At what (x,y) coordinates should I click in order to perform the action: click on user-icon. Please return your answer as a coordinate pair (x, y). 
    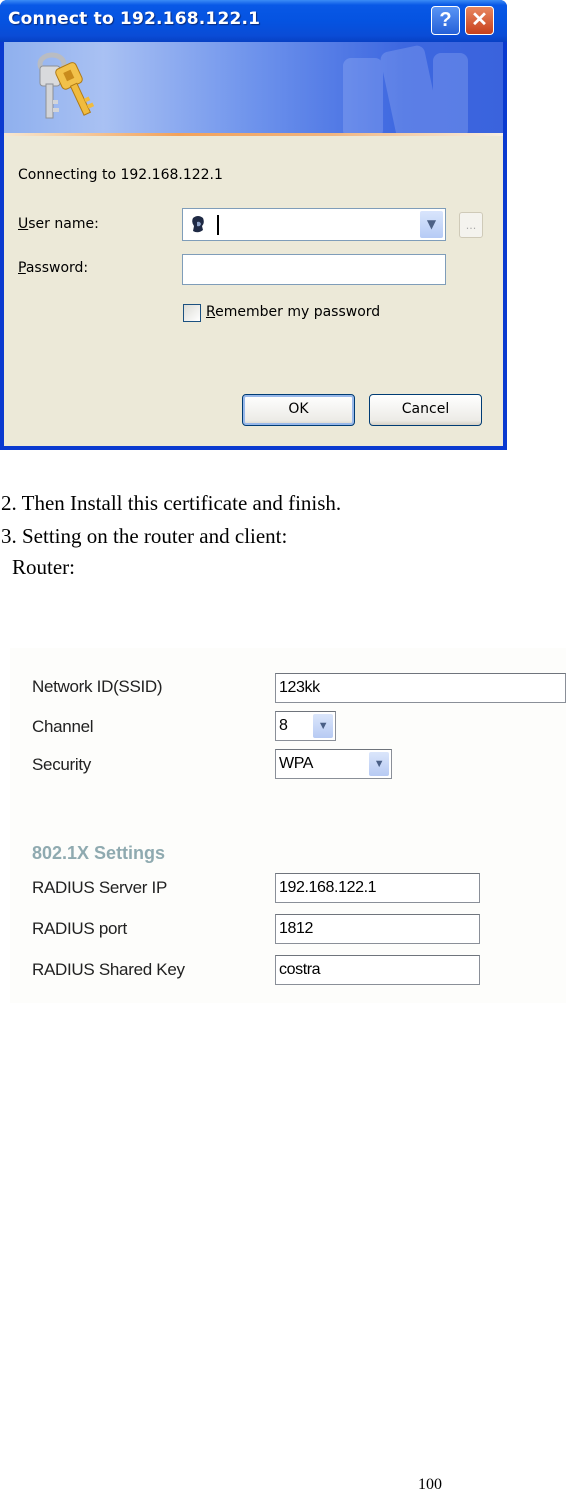
    Looking at the image, I should click on (198, 224).